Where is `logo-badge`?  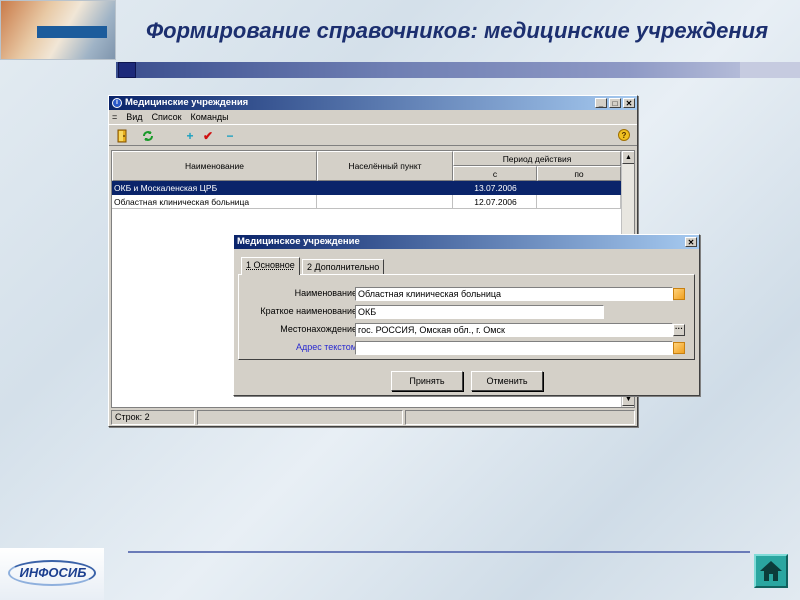
logo-badge is located at coordinates (72, 32).